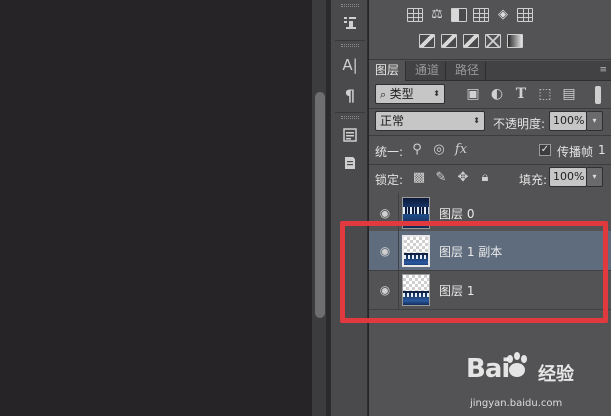  What do you see at coordinates (545, 150) in the screenshot?
I see `propagate-frame-checkbox: ✓` at bounding box center [545, 150].